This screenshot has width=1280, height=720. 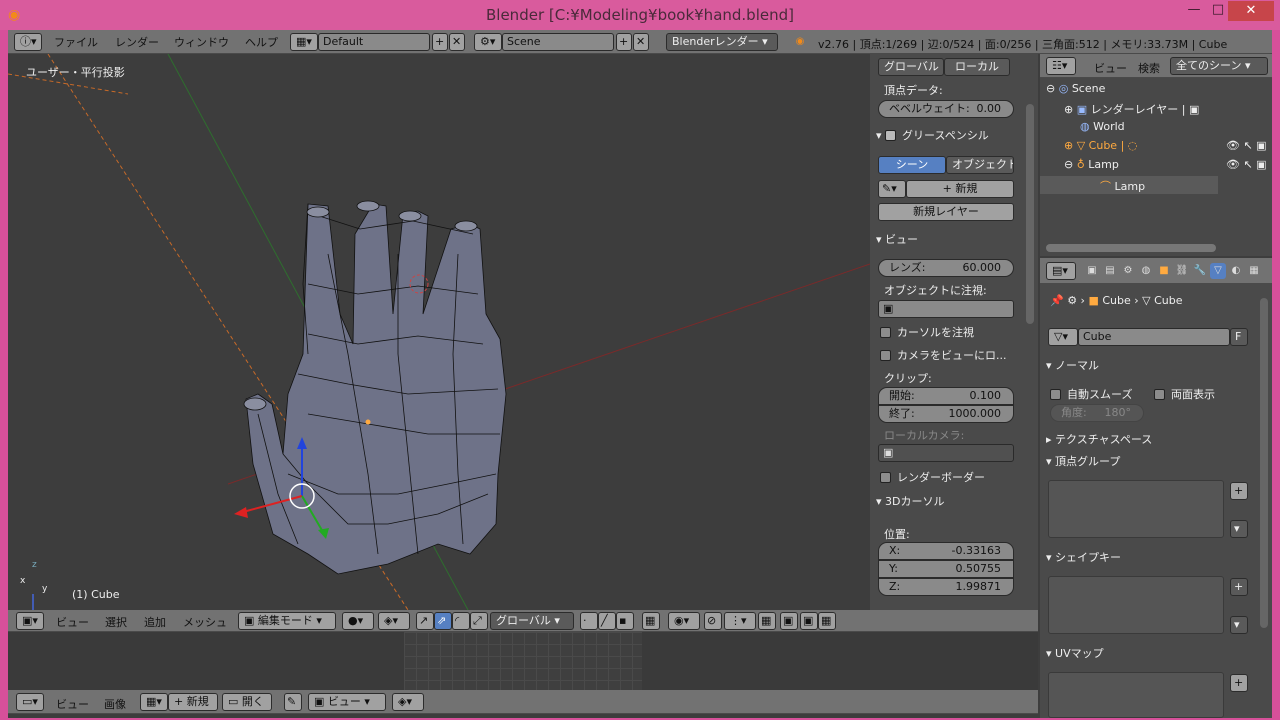 I want to click on layout-icon: ▦▾, so click(x=304, y=42).